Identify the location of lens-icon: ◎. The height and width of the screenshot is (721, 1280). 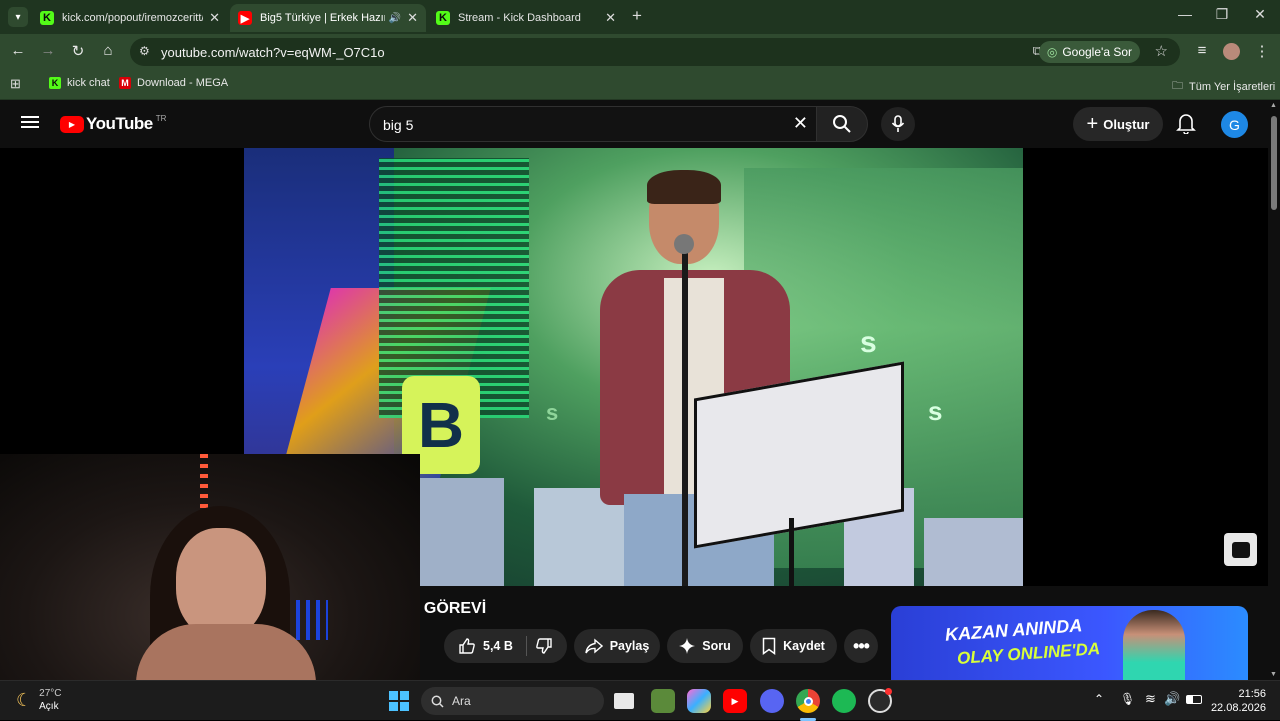
(1052, 52).